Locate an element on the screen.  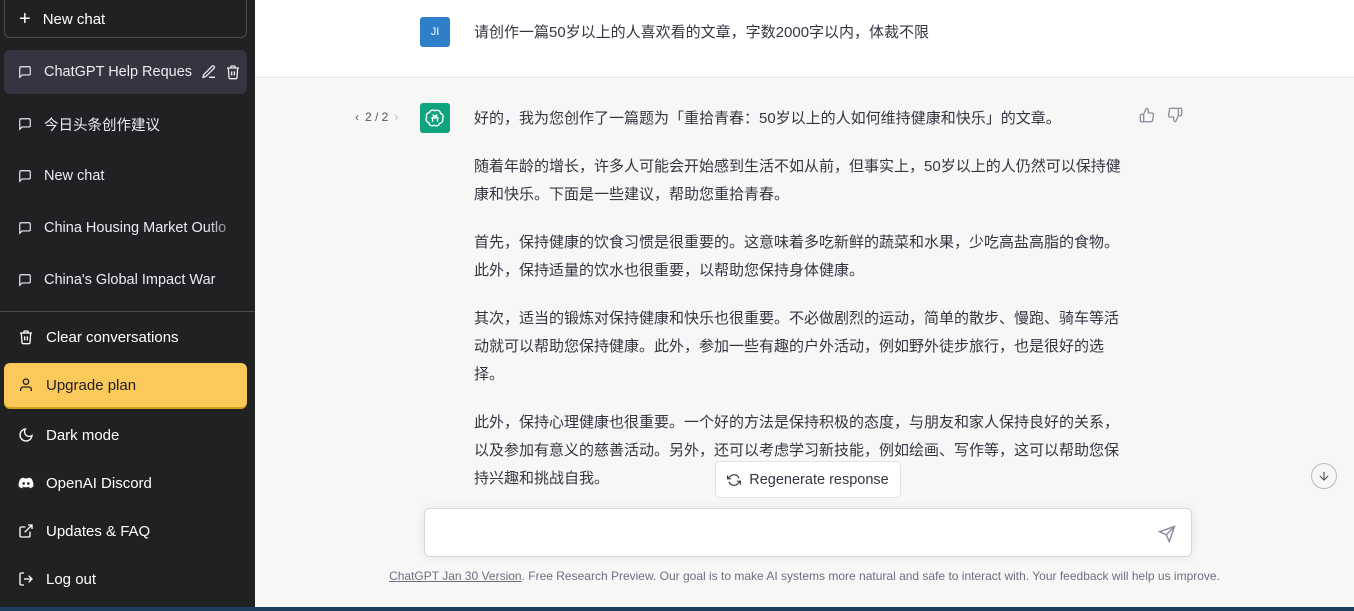
edit-icon is located at coordinates (209, 72).